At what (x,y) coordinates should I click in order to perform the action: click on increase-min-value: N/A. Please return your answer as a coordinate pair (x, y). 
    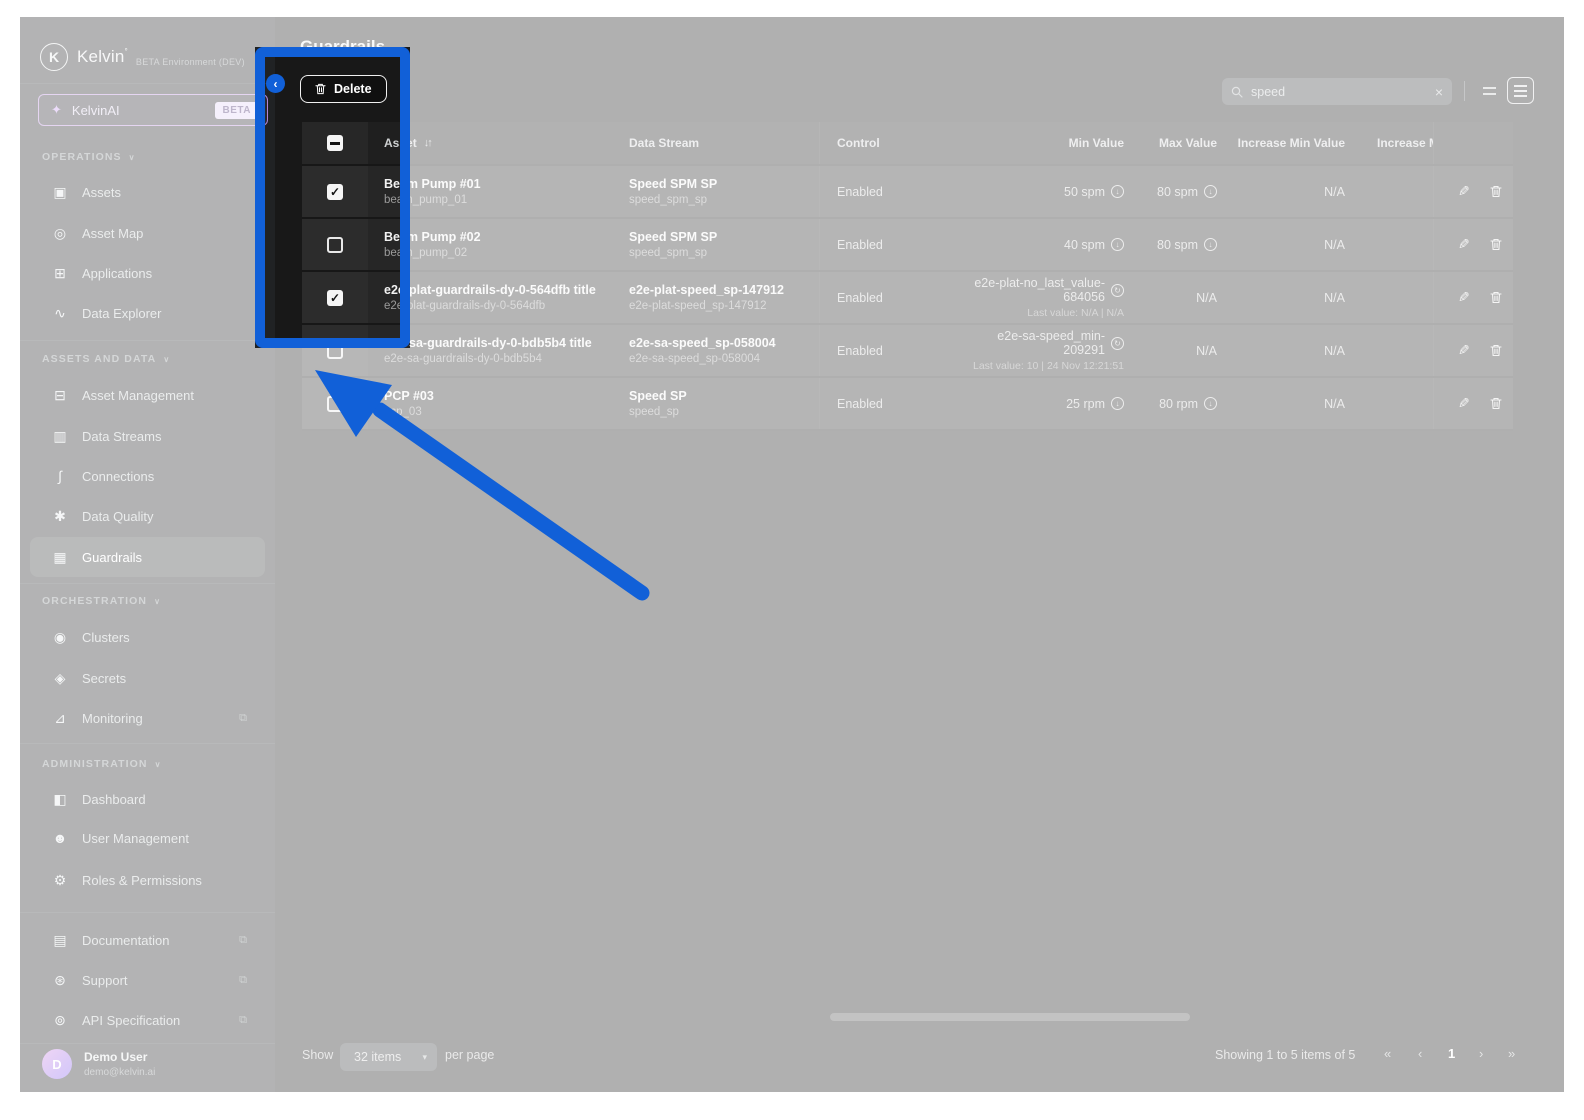
    Looking at the image, I should click on (1334, 244).